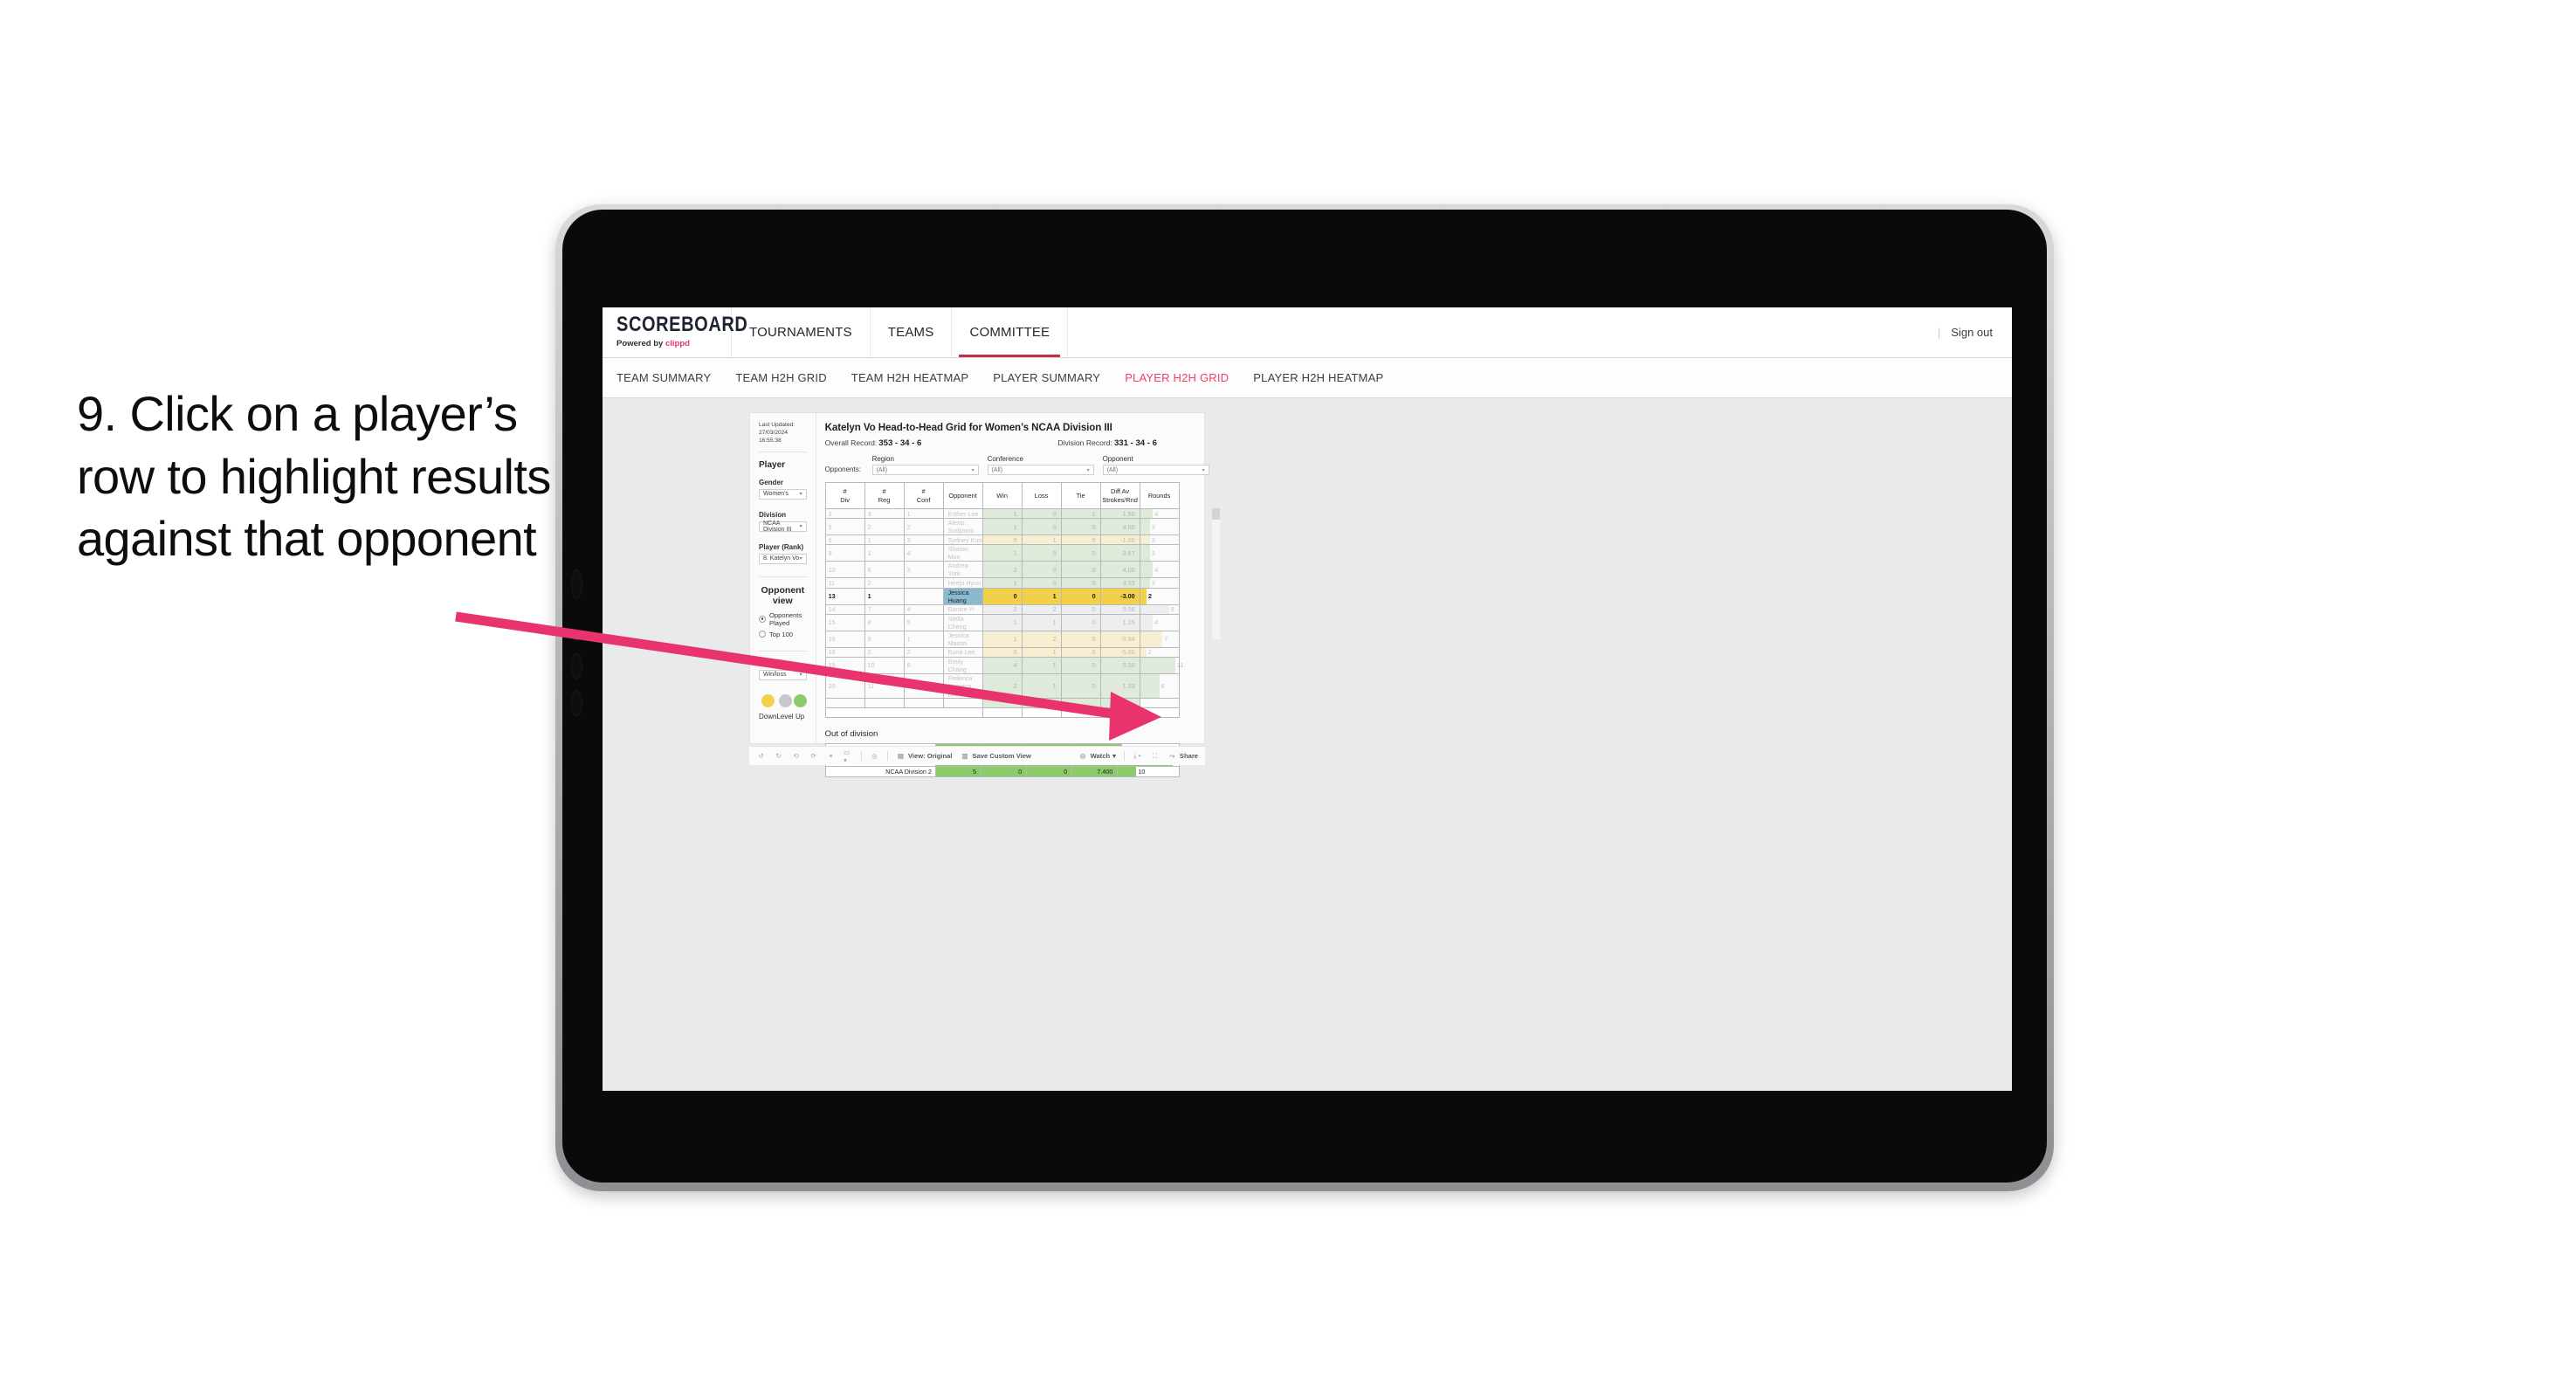  Describe the element at coordinates (783, 558) in the screenshot. I see `player-rank-select: 8. Katelyn Vo ▾` at that location.